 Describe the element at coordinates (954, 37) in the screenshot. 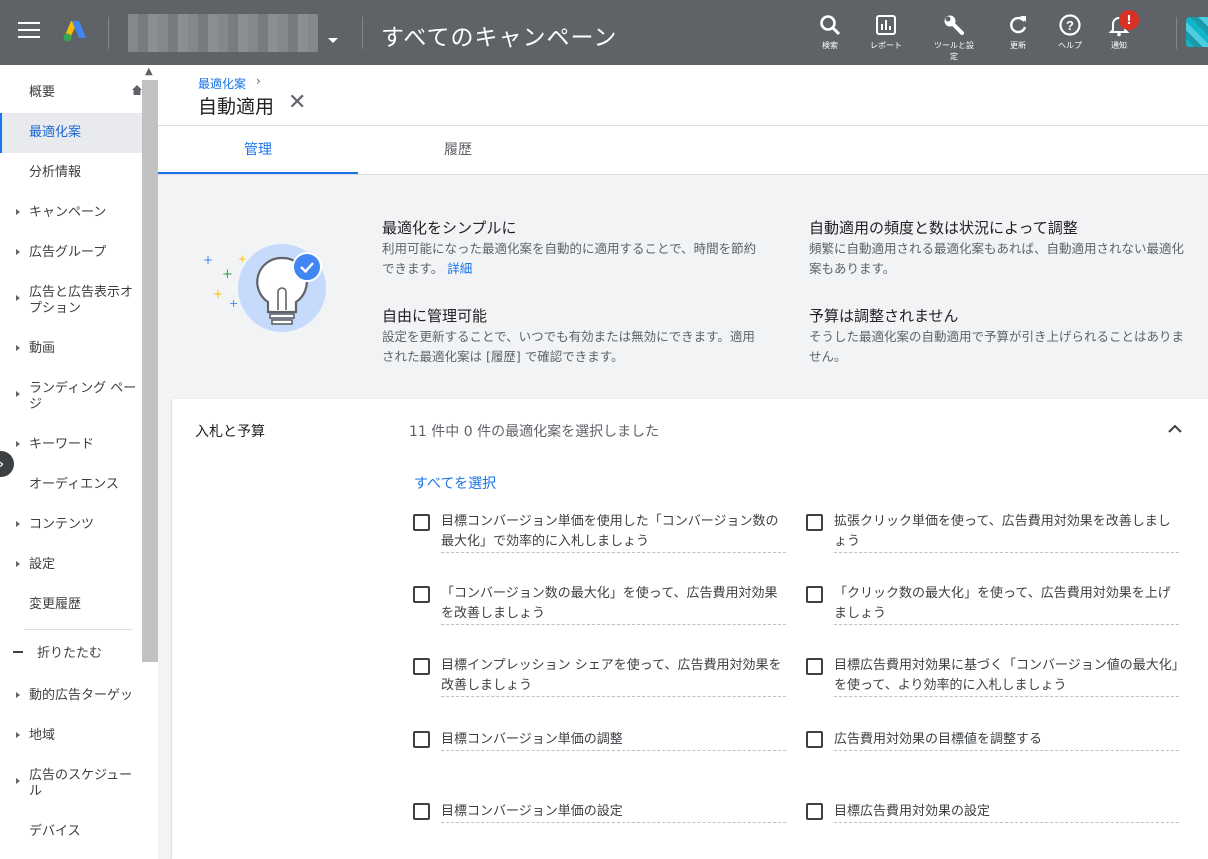

I see `tools-settings-tool: ツールと設定` at that location.